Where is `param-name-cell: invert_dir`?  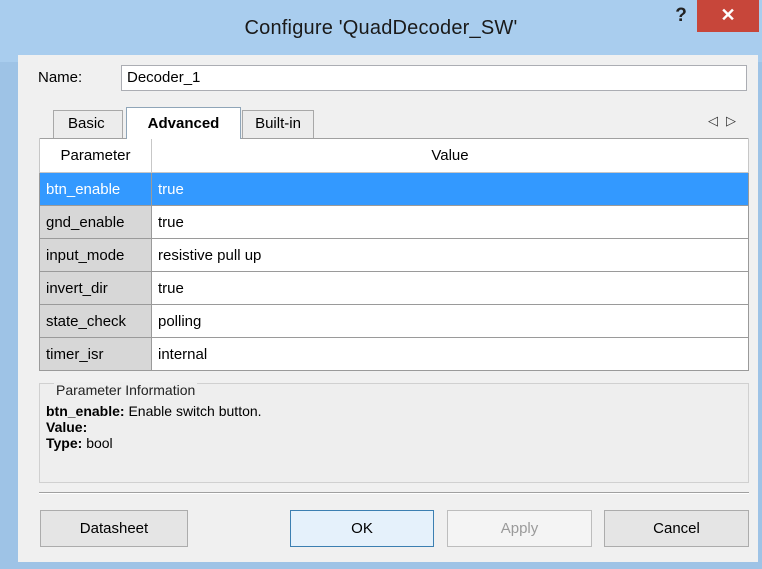 param-name-cell: invert_dir is located at coordinates (95, 288).